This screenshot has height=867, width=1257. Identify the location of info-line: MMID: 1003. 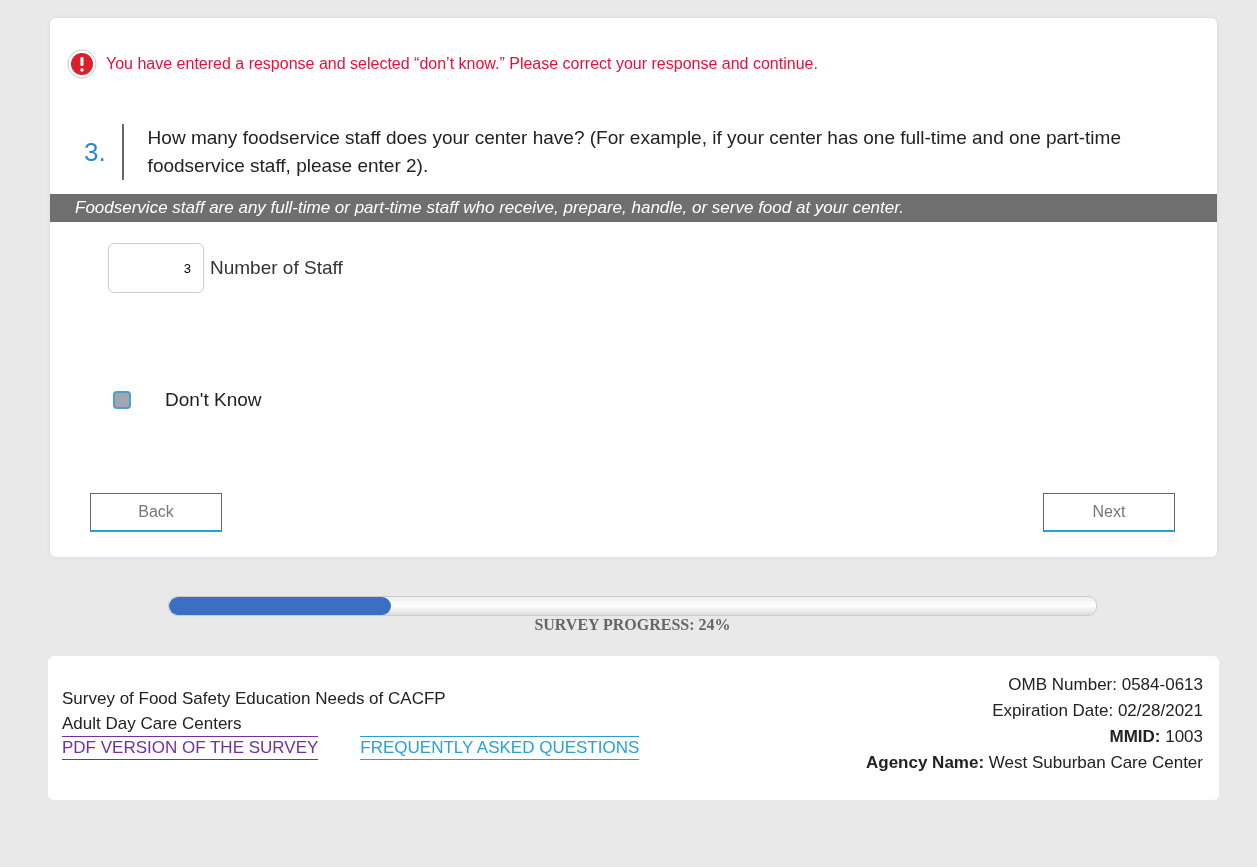
(1155, 737).